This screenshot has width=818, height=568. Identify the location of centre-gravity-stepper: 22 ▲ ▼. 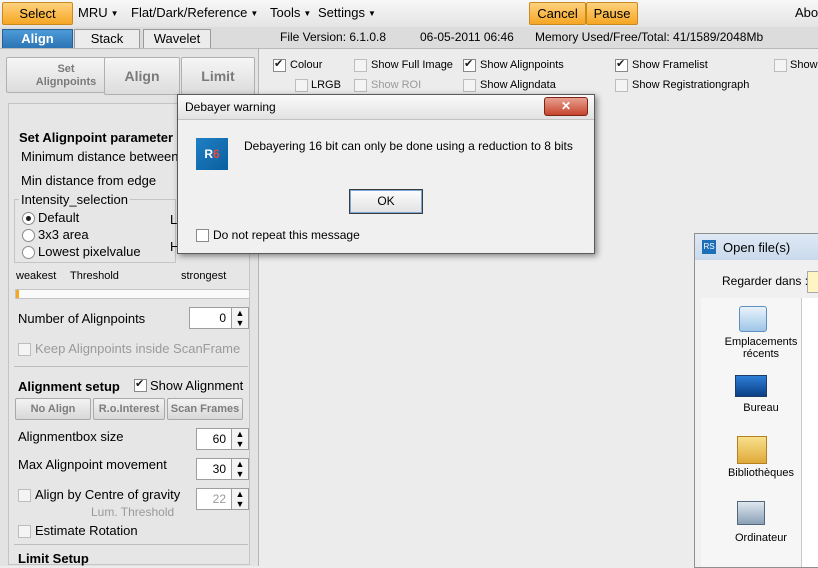
(222, 499).